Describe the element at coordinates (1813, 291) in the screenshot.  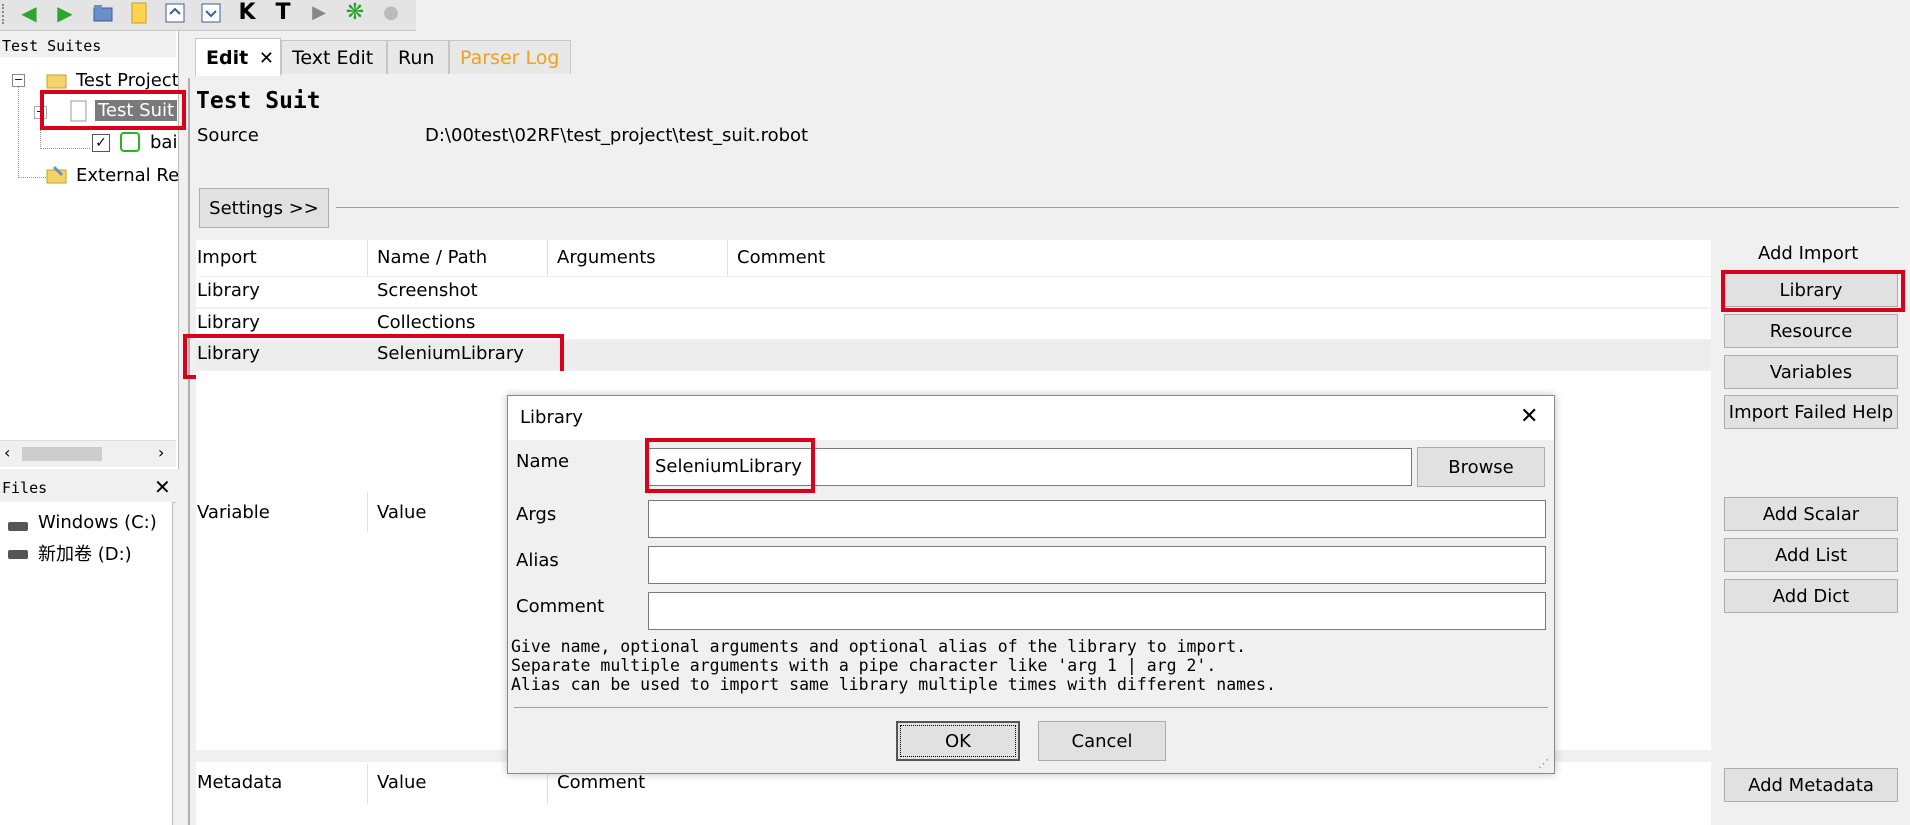
I see `highlight-library-button` at that location.